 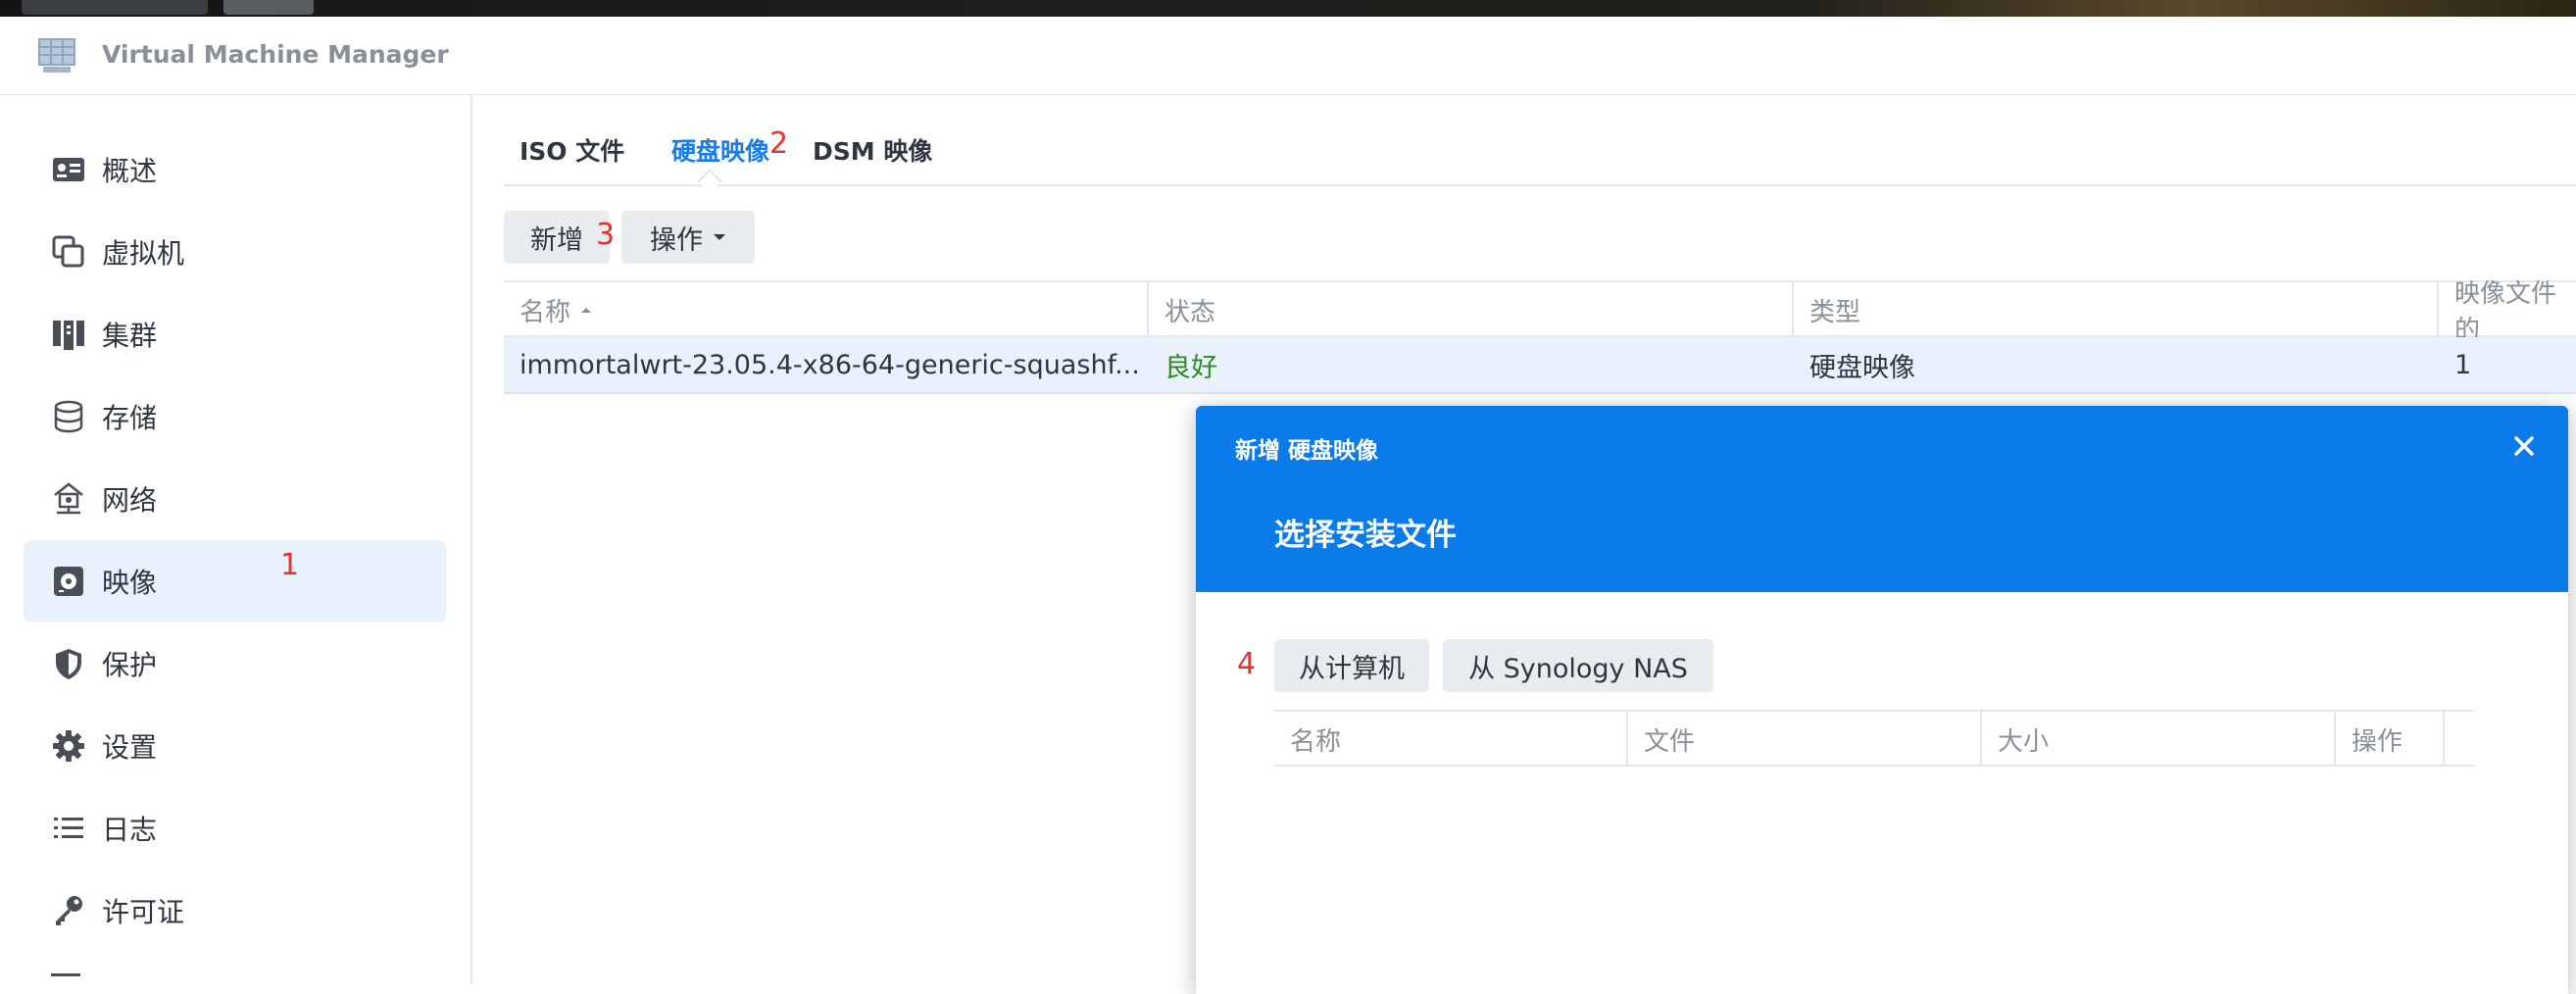 I want to click on column-header-size: 大小, so click(x=2159, y=739).